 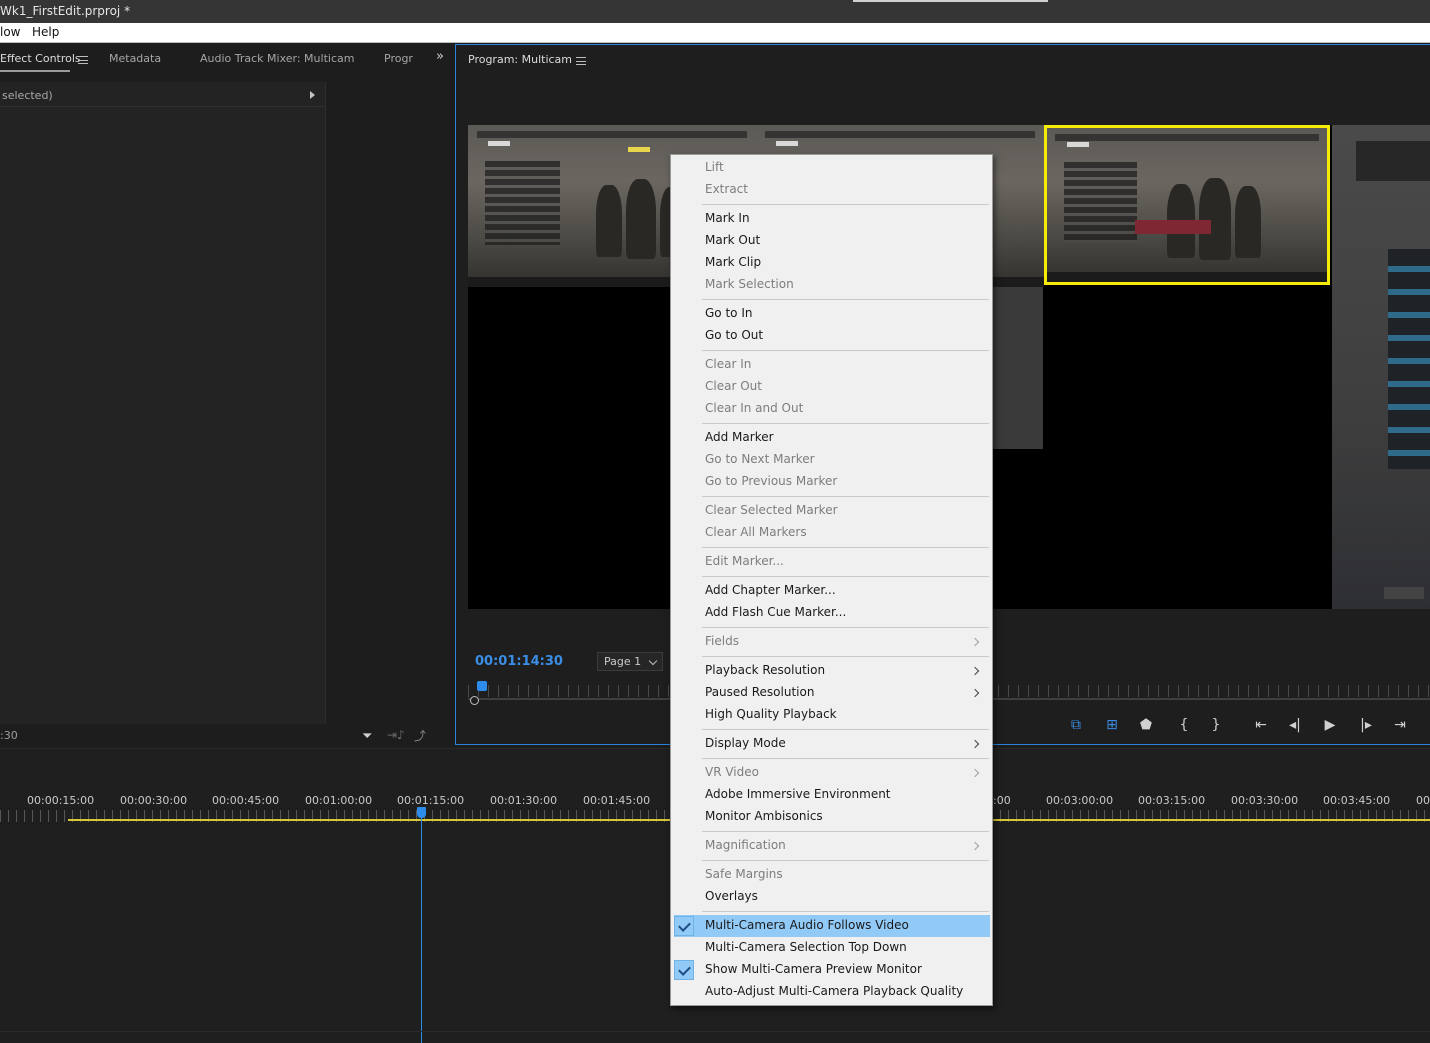 I want to click on menu-item-label: Clear In and Out, so click(x=754, y=408).